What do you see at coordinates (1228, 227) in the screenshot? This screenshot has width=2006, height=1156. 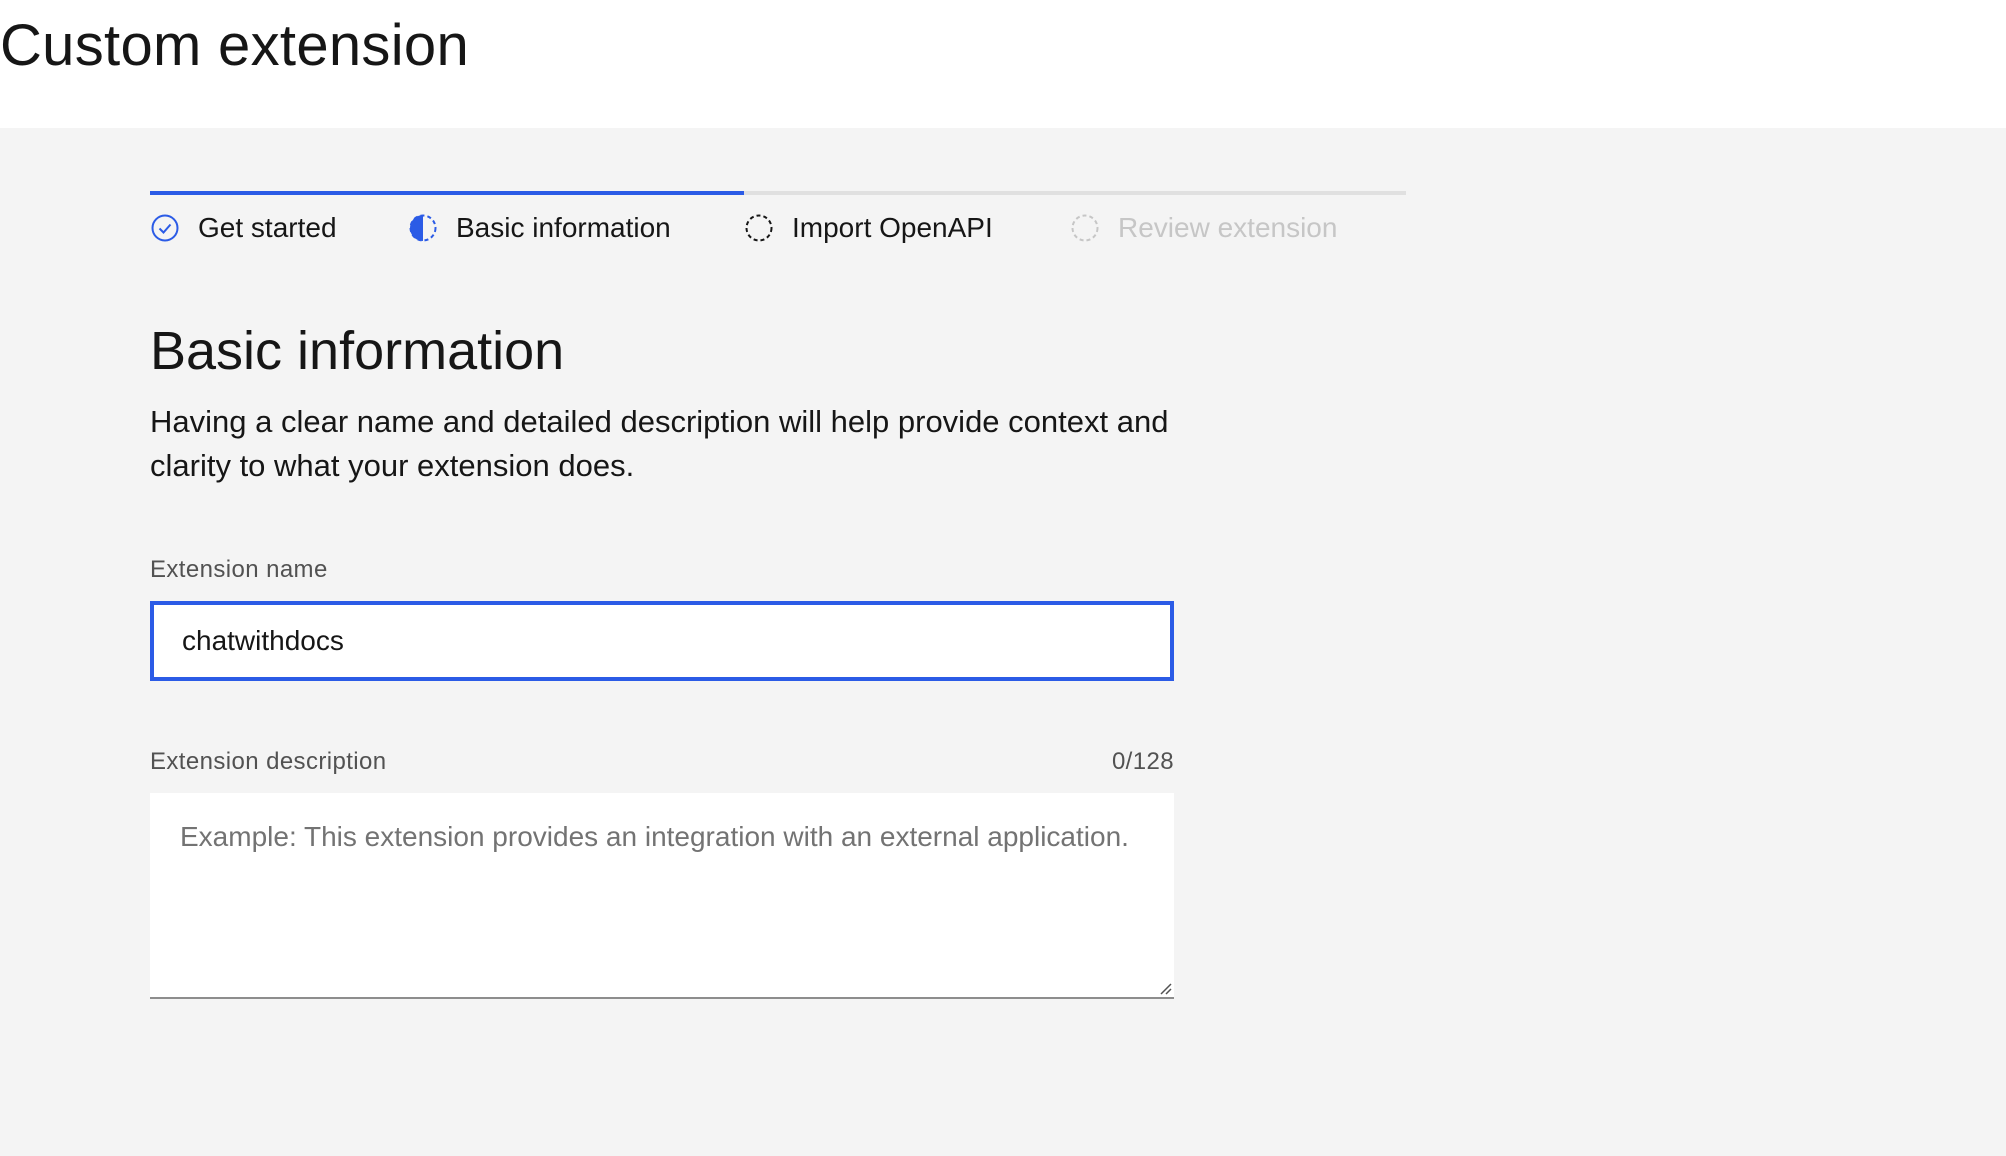 I see `step-label: Review extension` at bounding box center [1228, 227].